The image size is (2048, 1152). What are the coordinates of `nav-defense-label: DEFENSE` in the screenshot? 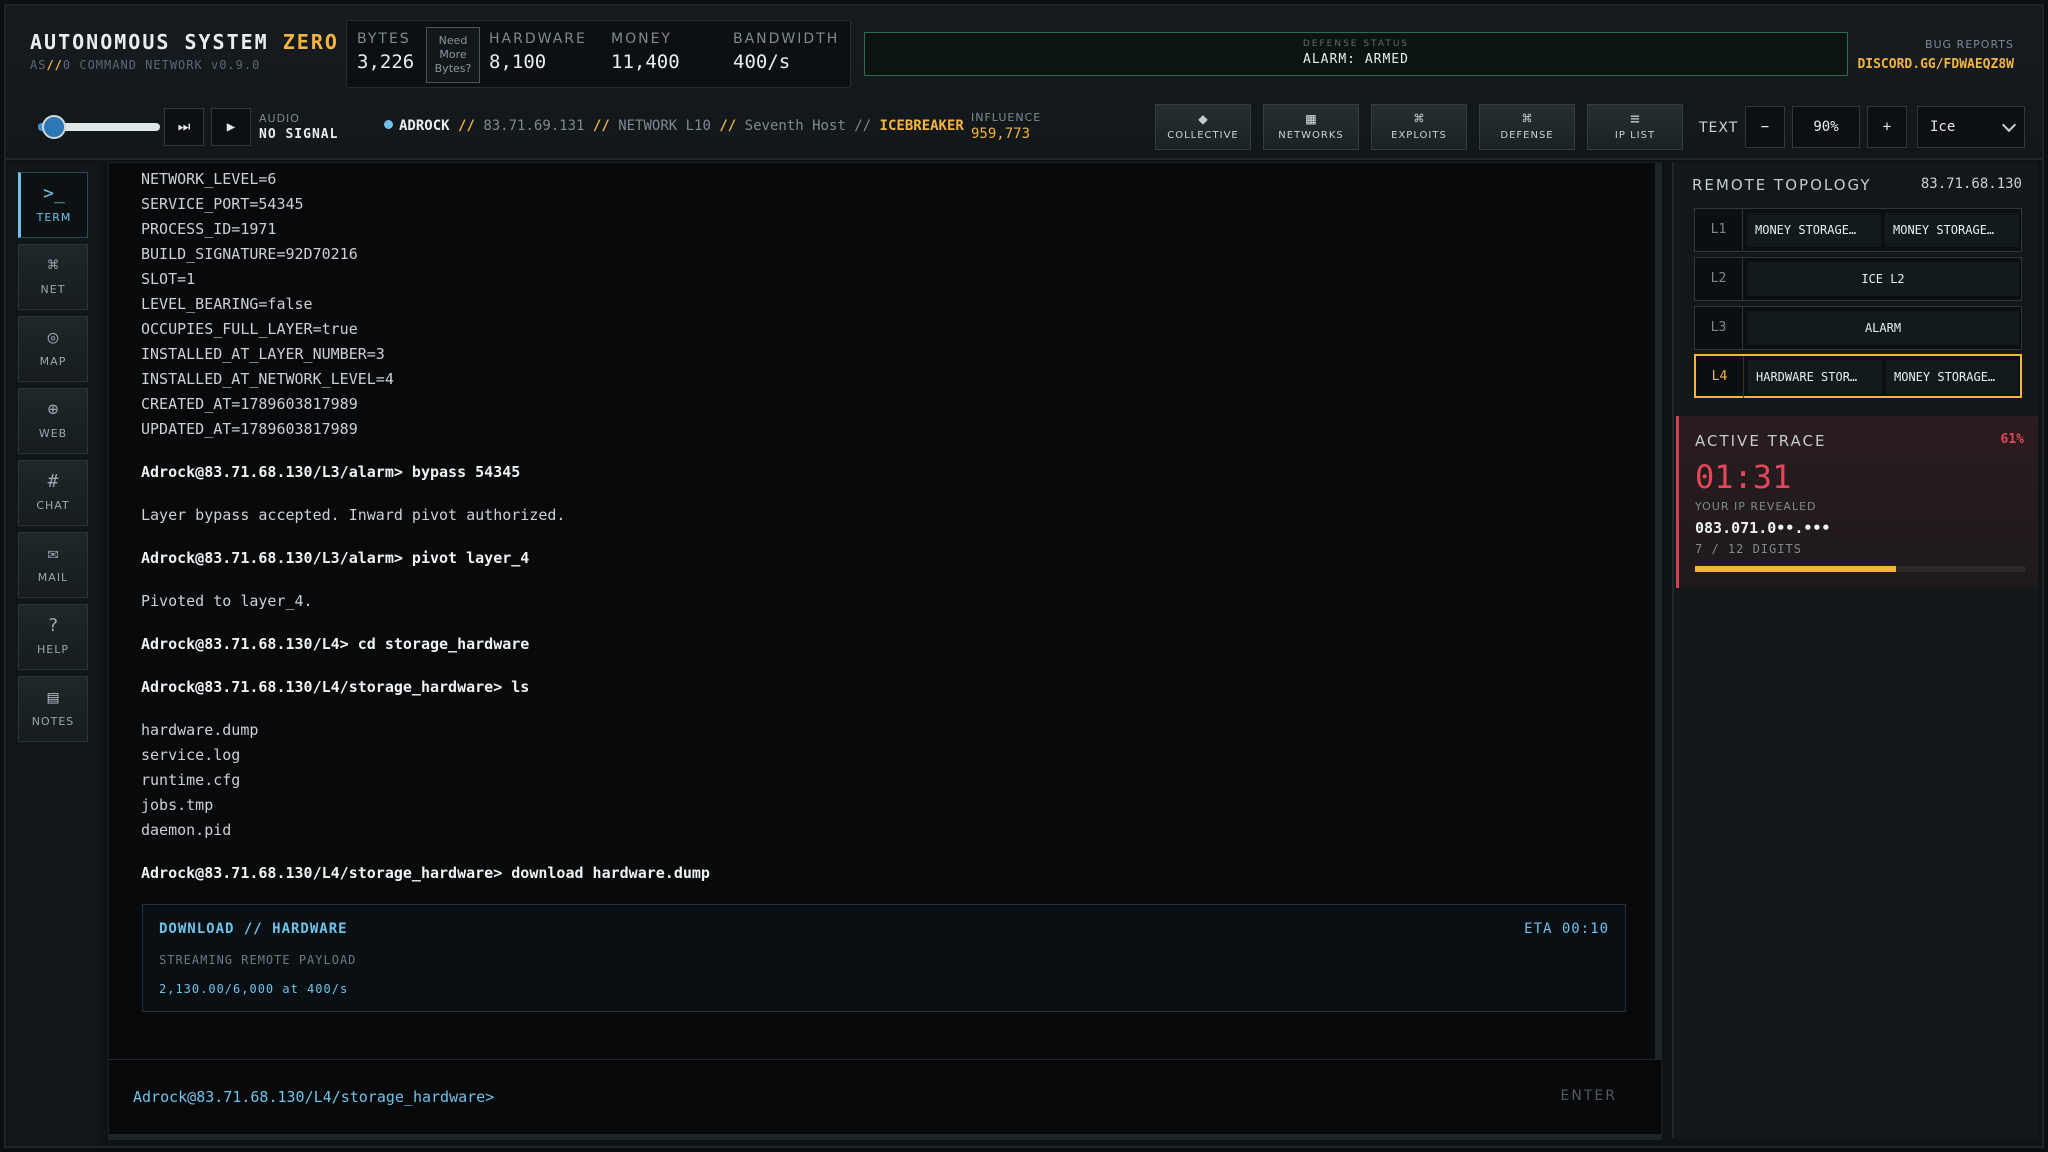 It's located at (1527, 135).